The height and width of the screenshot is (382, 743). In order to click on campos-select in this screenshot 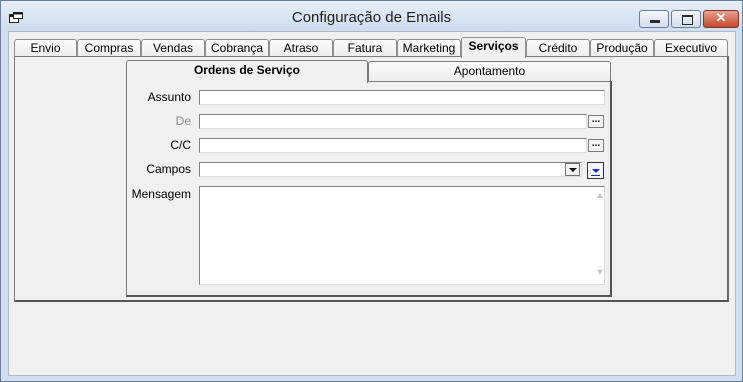, I will do `click(390, 169)`.